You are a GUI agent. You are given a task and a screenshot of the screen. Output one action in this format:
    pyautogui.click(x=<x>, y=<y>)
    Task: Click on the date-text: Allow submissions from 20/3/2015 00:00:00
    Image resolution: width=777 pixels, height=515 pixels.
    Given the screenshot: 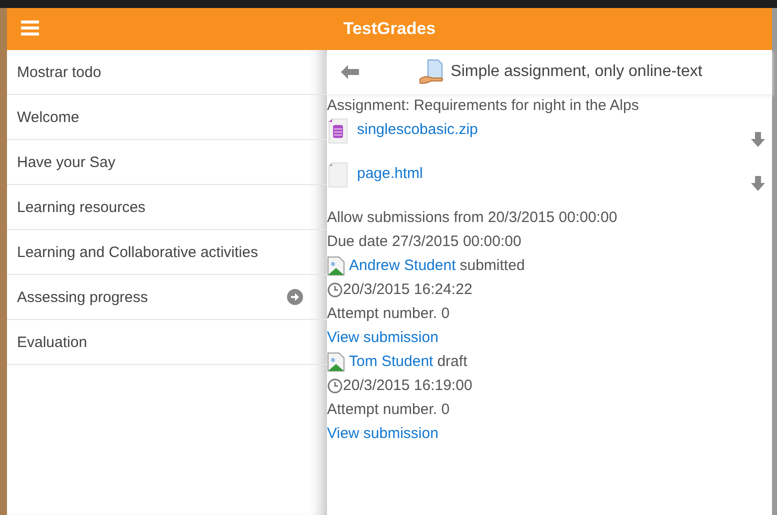 What is the action you would take?
    pyautogui.click(x=472, y=218)
    